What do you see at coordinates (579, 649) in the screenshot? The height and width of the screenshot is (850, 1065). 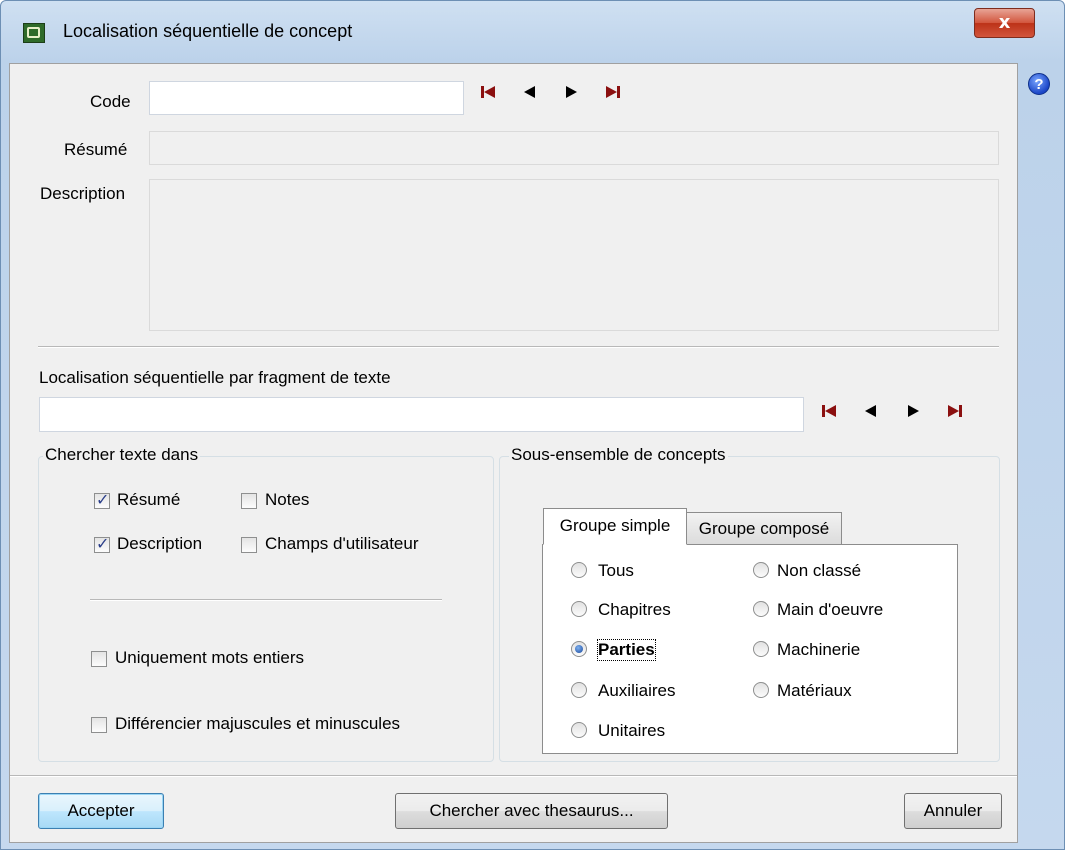 I see `radio-parties` at bounding box center [579, 649].